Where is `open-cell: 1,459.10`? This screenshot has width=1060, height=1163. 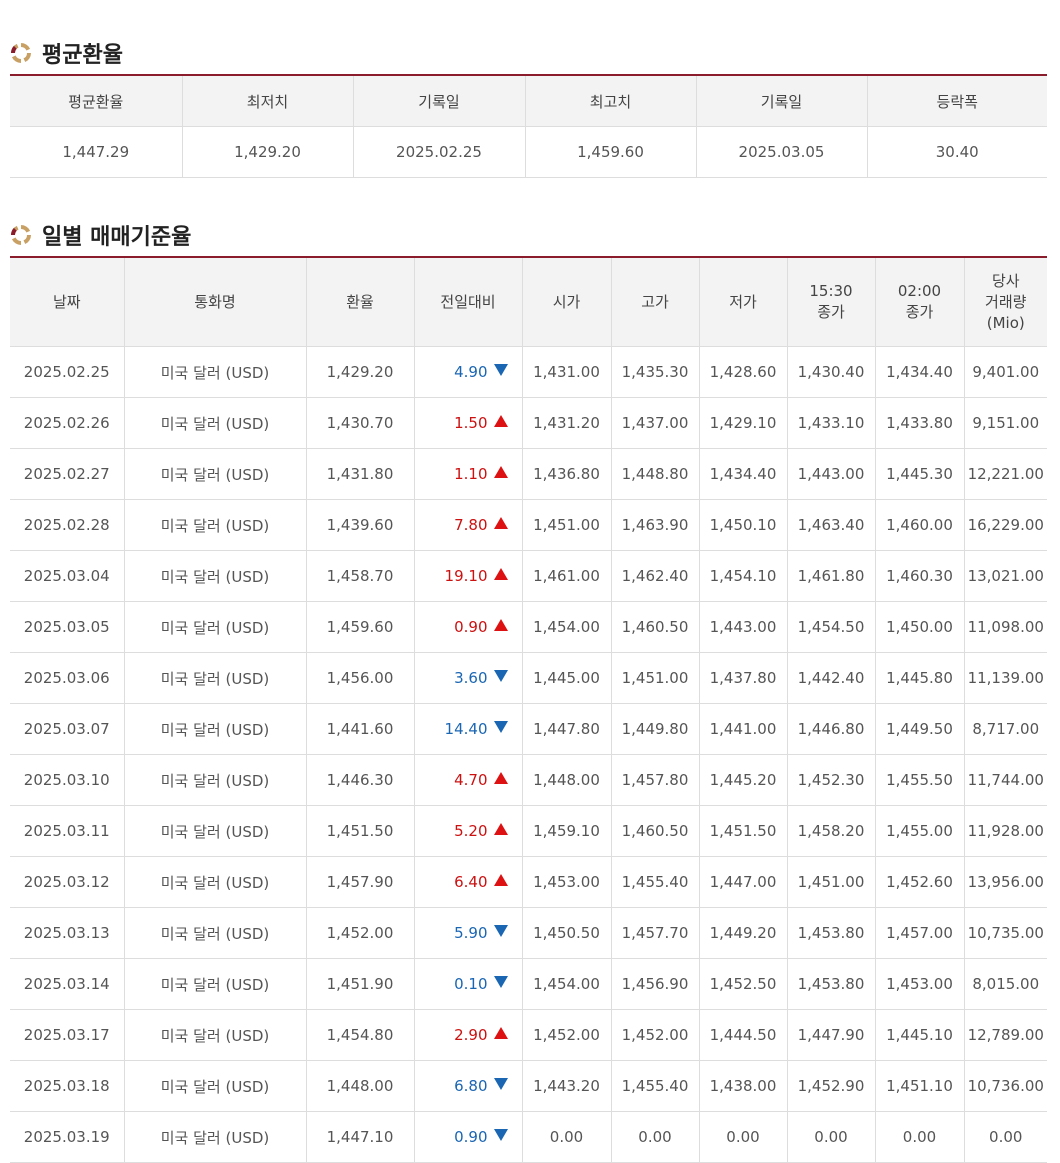 open-cell: 1,459.10 is located at coordinates (567, 831).